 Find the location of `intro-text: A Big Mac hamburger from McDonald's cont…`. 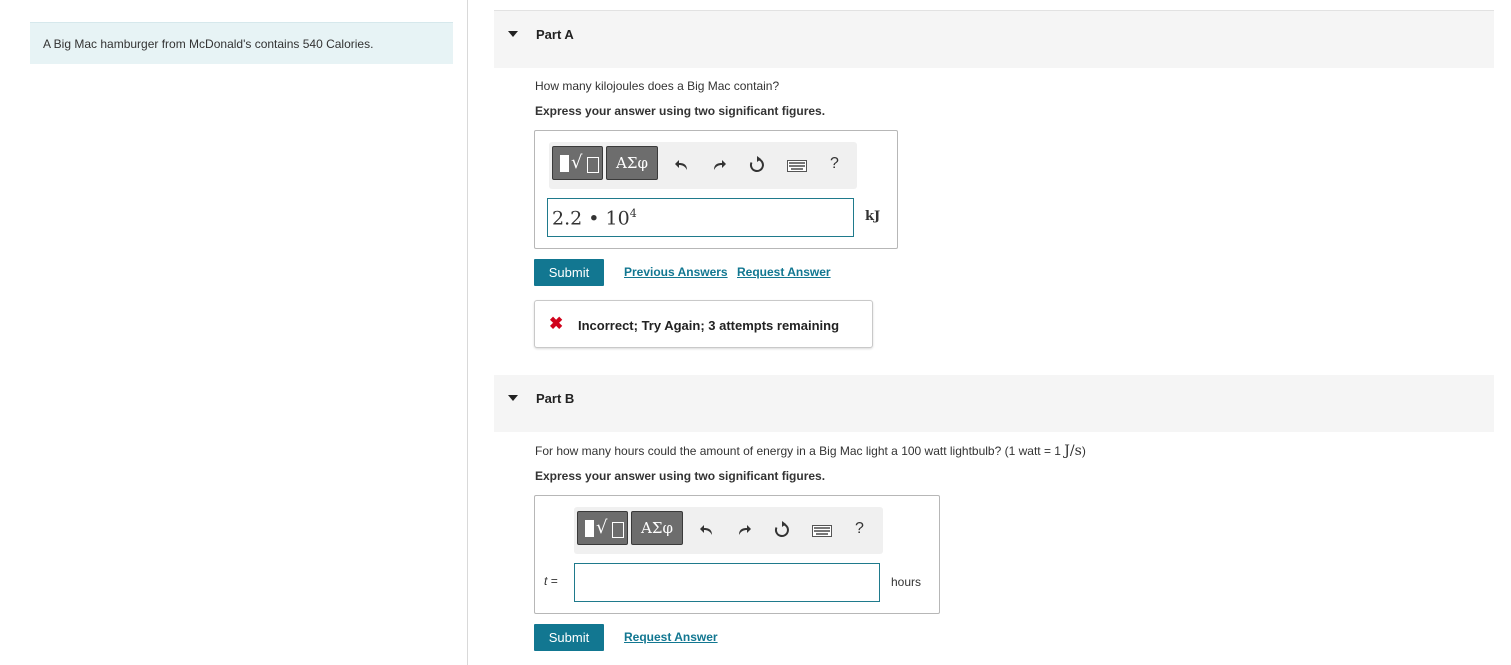

intro-text: A Big Mac hamburger from McDonald's cont… is located at coordinates (208, 44).